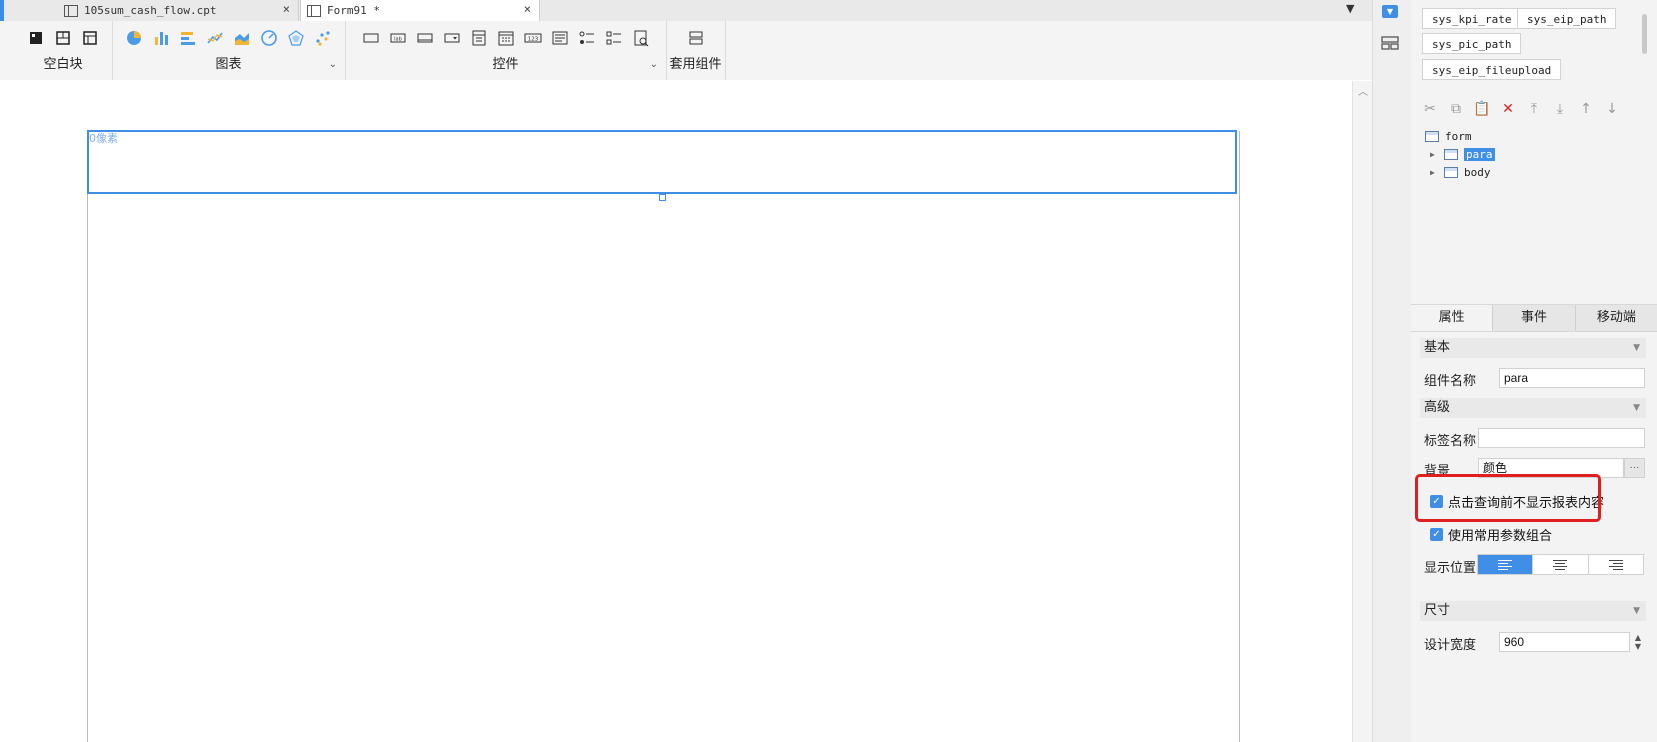 The image size is (1657, 742). Describe the element at coordinates (1450, 645) in the screenshot. I see `design-width-label: 设计宽度` at that location.